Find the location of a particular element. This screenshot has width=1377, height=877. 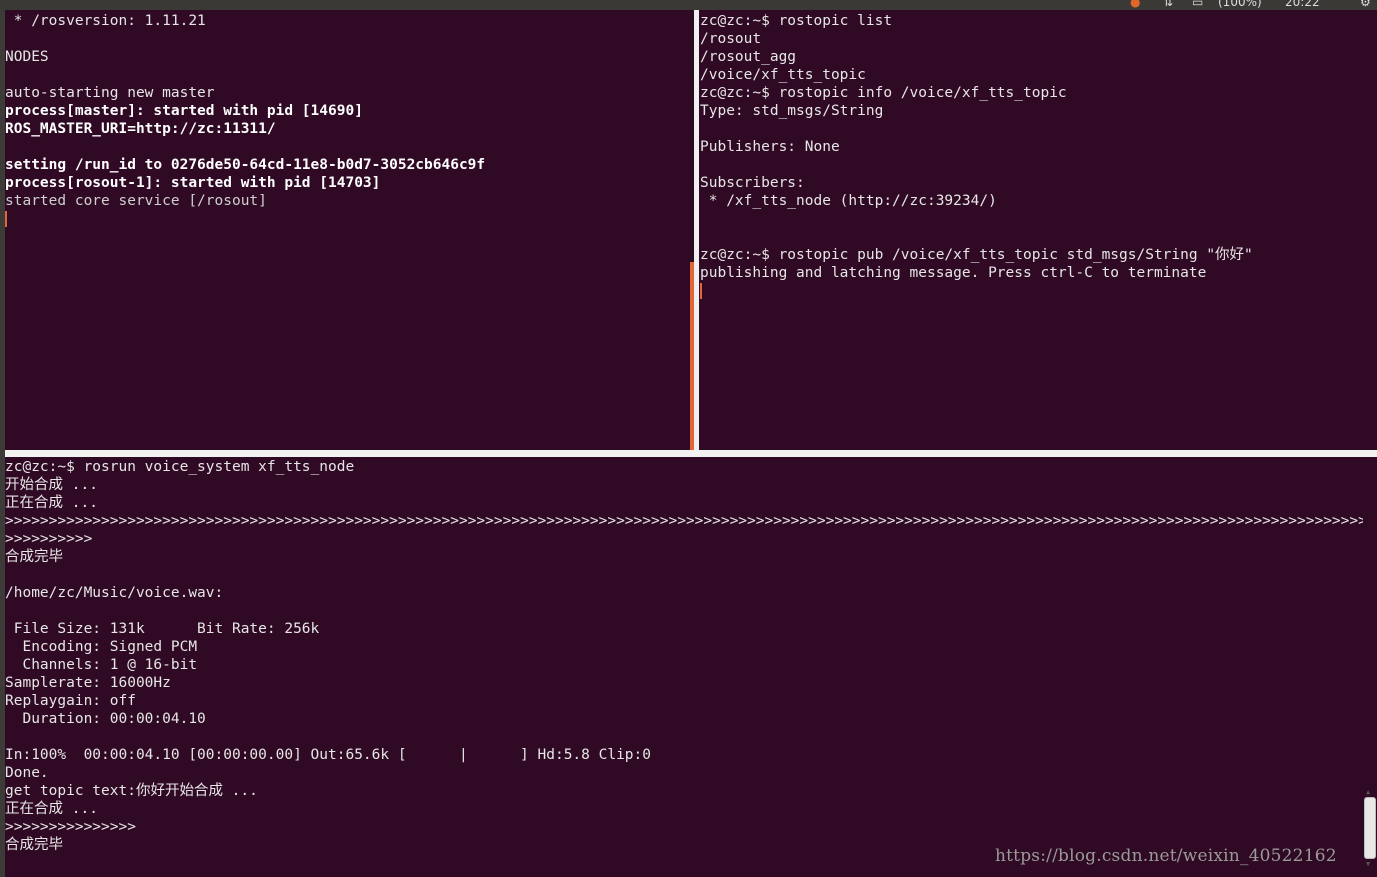

network-icon: ⇅ is located at coordinates (1168, 4).